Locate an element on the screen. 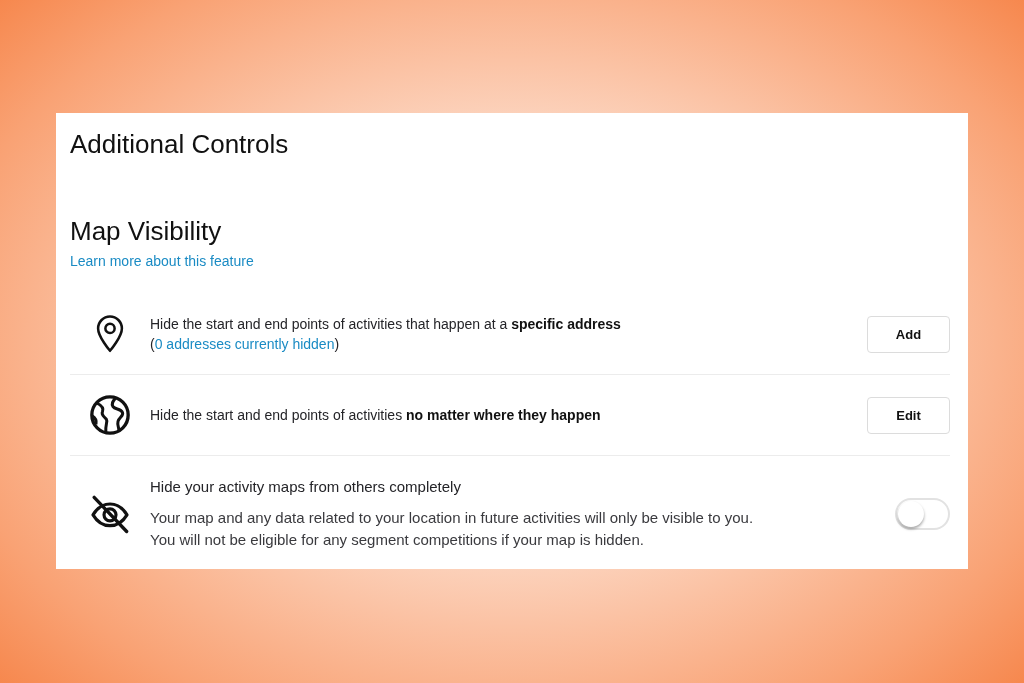  add-button: Add is located at coordinates (908, 334).